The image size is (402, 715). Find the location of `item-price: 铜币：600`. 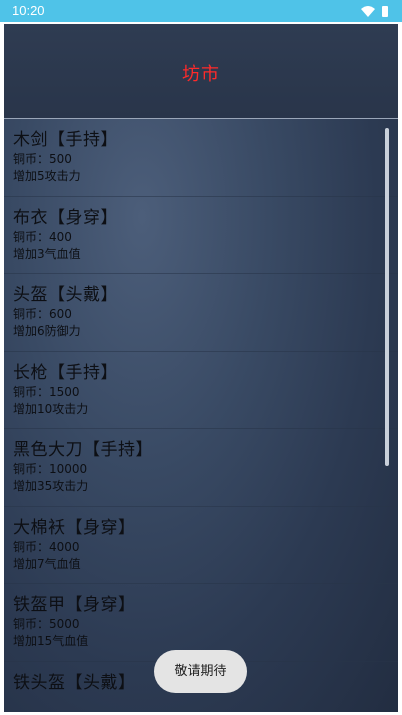

item-price: 铜币：600 is located at coordinates (42, 314).